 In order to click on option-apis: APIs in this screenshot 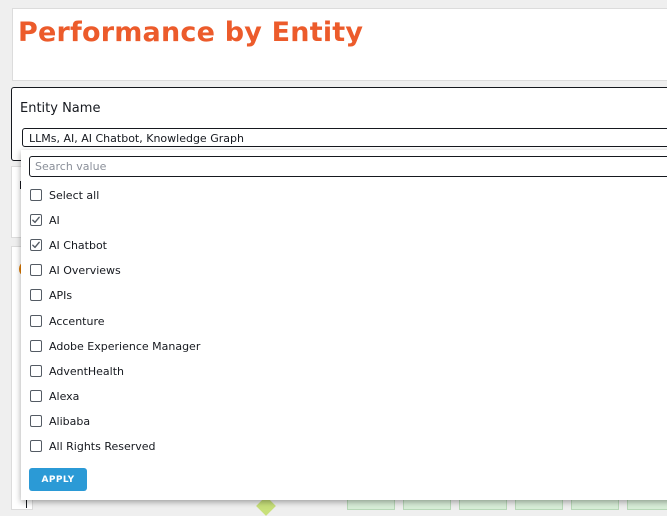, I will do `click(51, 295)`.